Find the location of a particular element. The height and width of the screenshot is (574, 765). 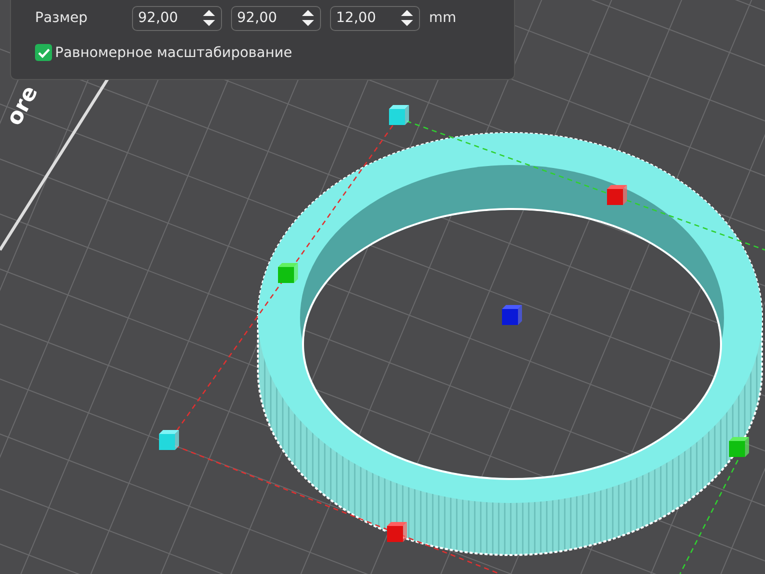

checkmark-icon is located at coordinates (44, 53).